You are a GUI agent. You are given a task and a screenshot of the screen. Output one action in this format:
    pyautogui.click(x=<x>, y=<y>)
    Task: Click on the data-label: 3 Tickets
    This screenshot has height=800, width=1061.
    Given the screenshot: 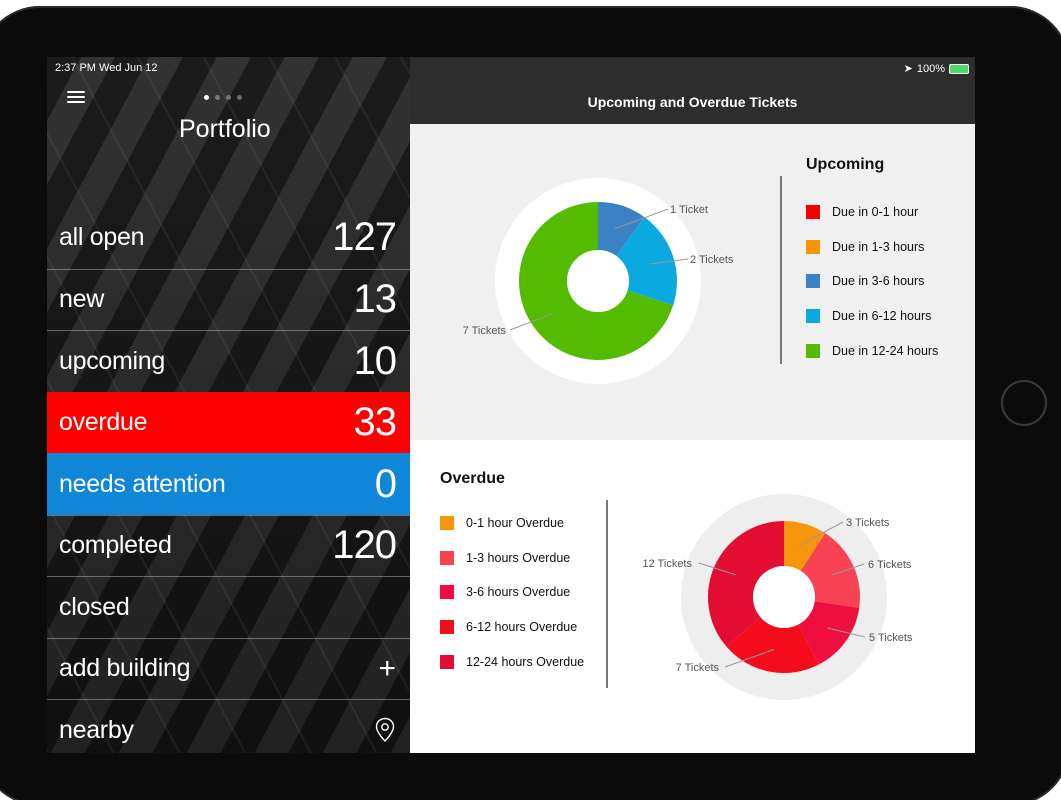 What is the action you would take?
    pyautogui.click(x=868, y=523)
    